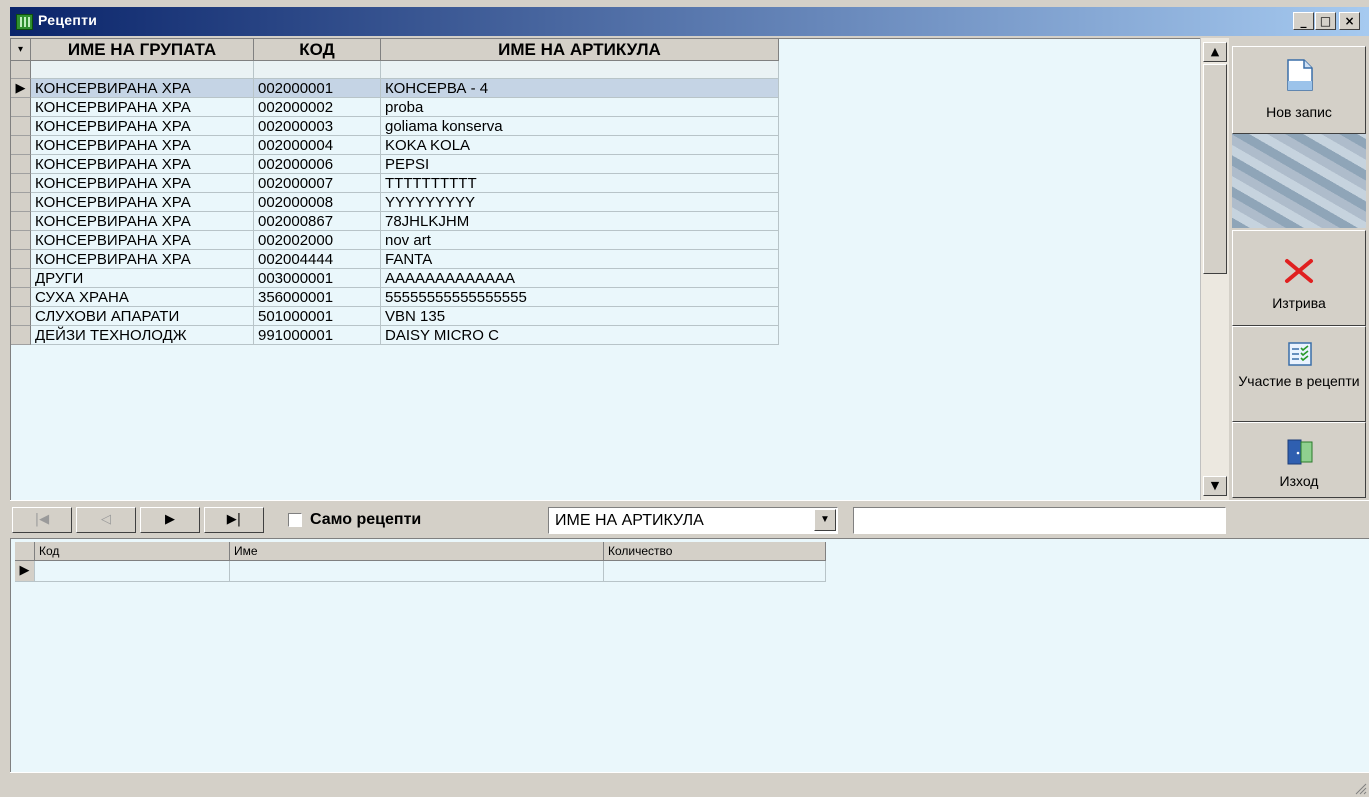 Image resolution: width=1369 pixels, height=797 pixels. I want to click on recipes-participation-button: Участие в рецепти, so click(1299, 374).